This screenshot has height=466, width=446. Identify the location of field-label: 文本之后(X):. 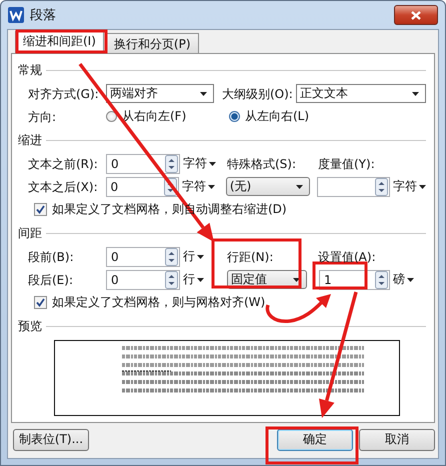
(63, 187).